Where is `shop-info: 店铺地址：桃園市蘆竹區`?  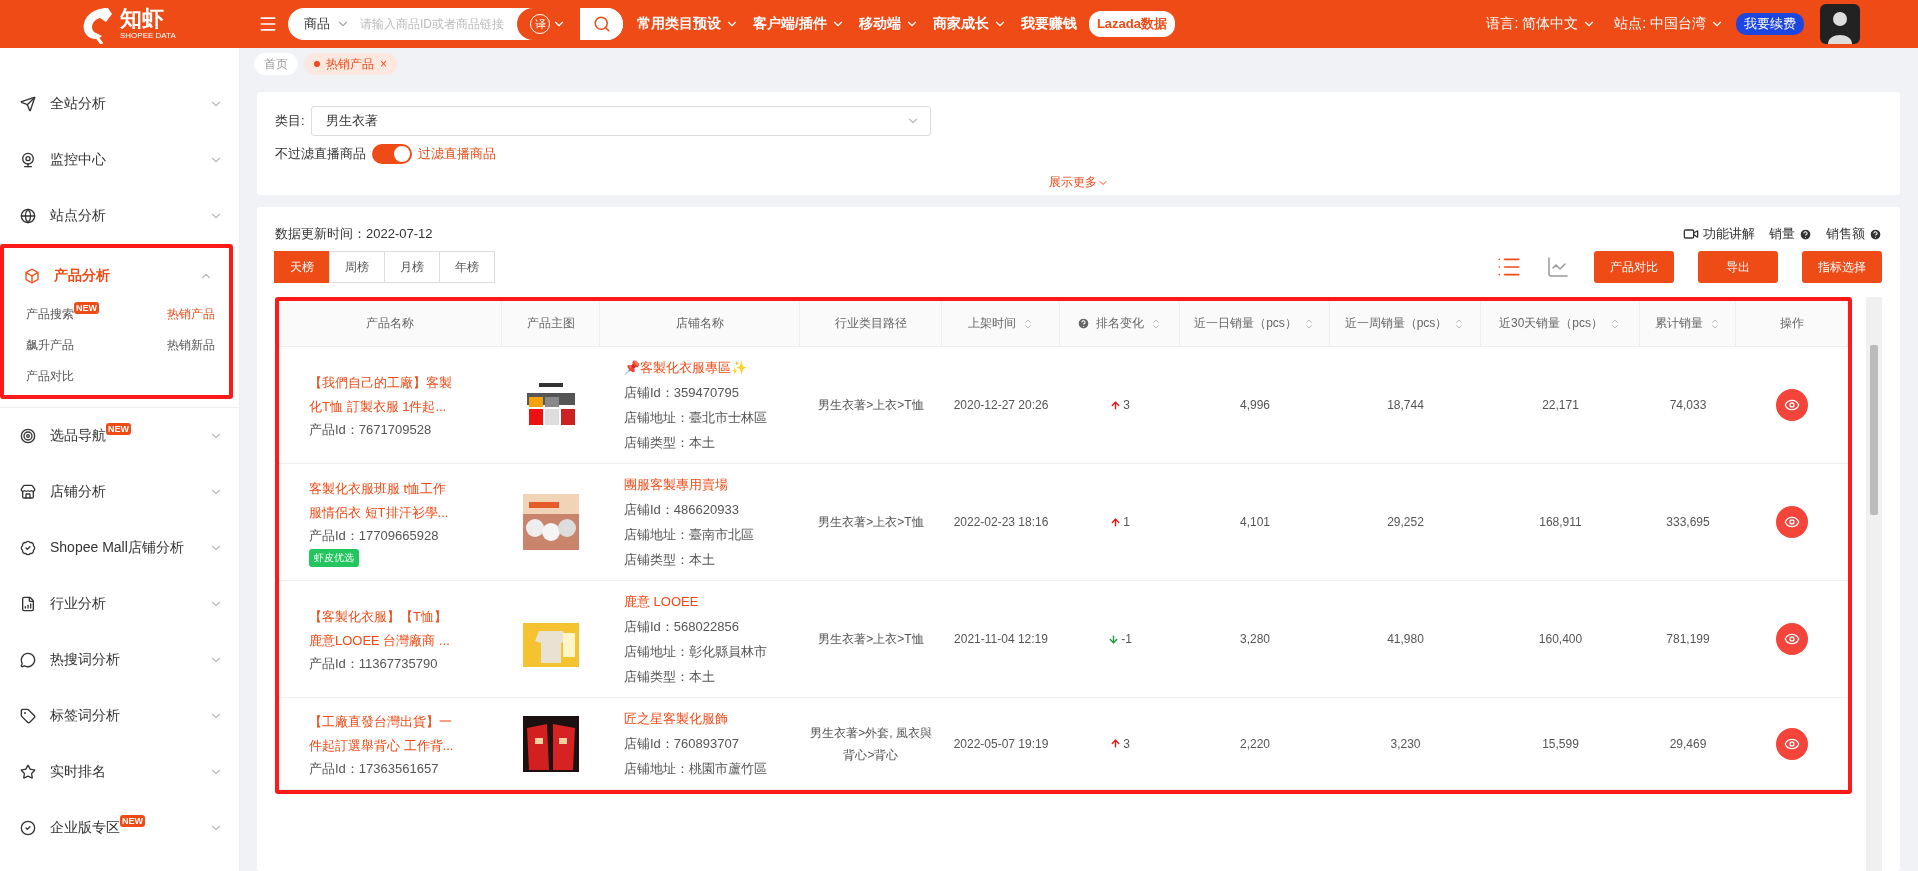
shop-info: 店铺地址：桃園市蘆竹區 is located at coordinates (696, 769).